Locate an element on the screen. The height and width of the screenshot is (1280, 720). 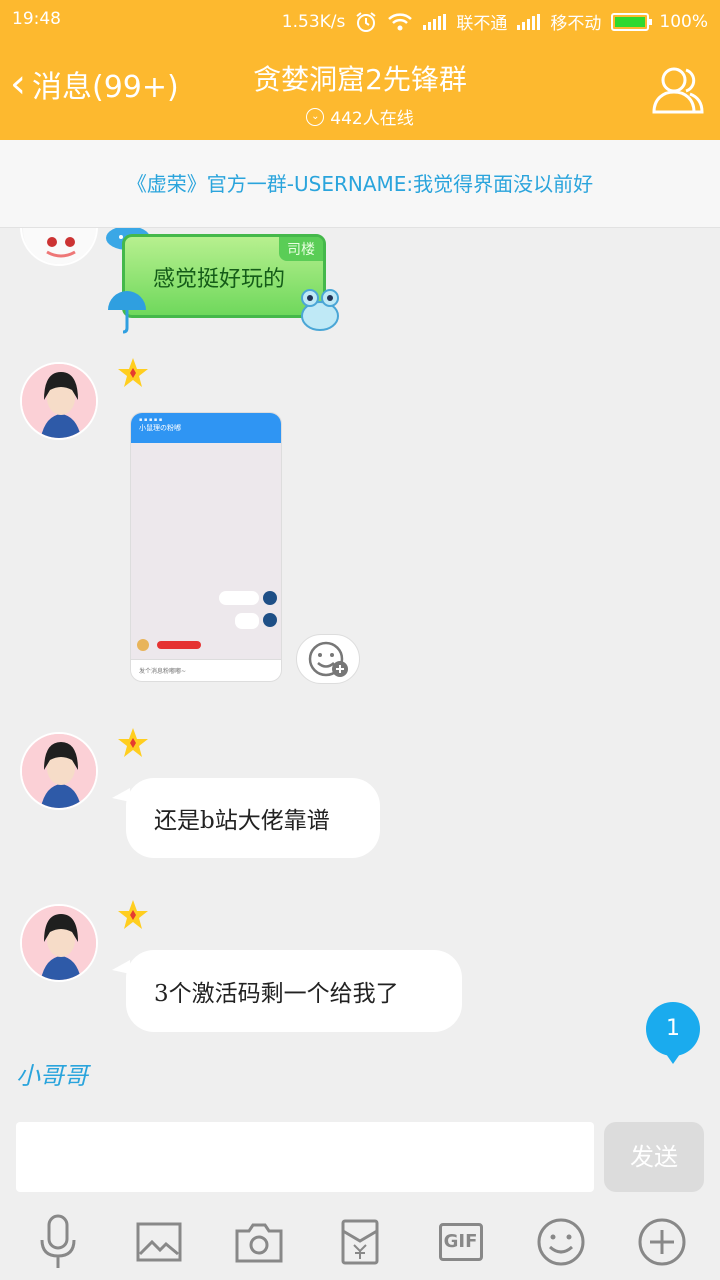
more-button is located at coordinates (662, 1242).